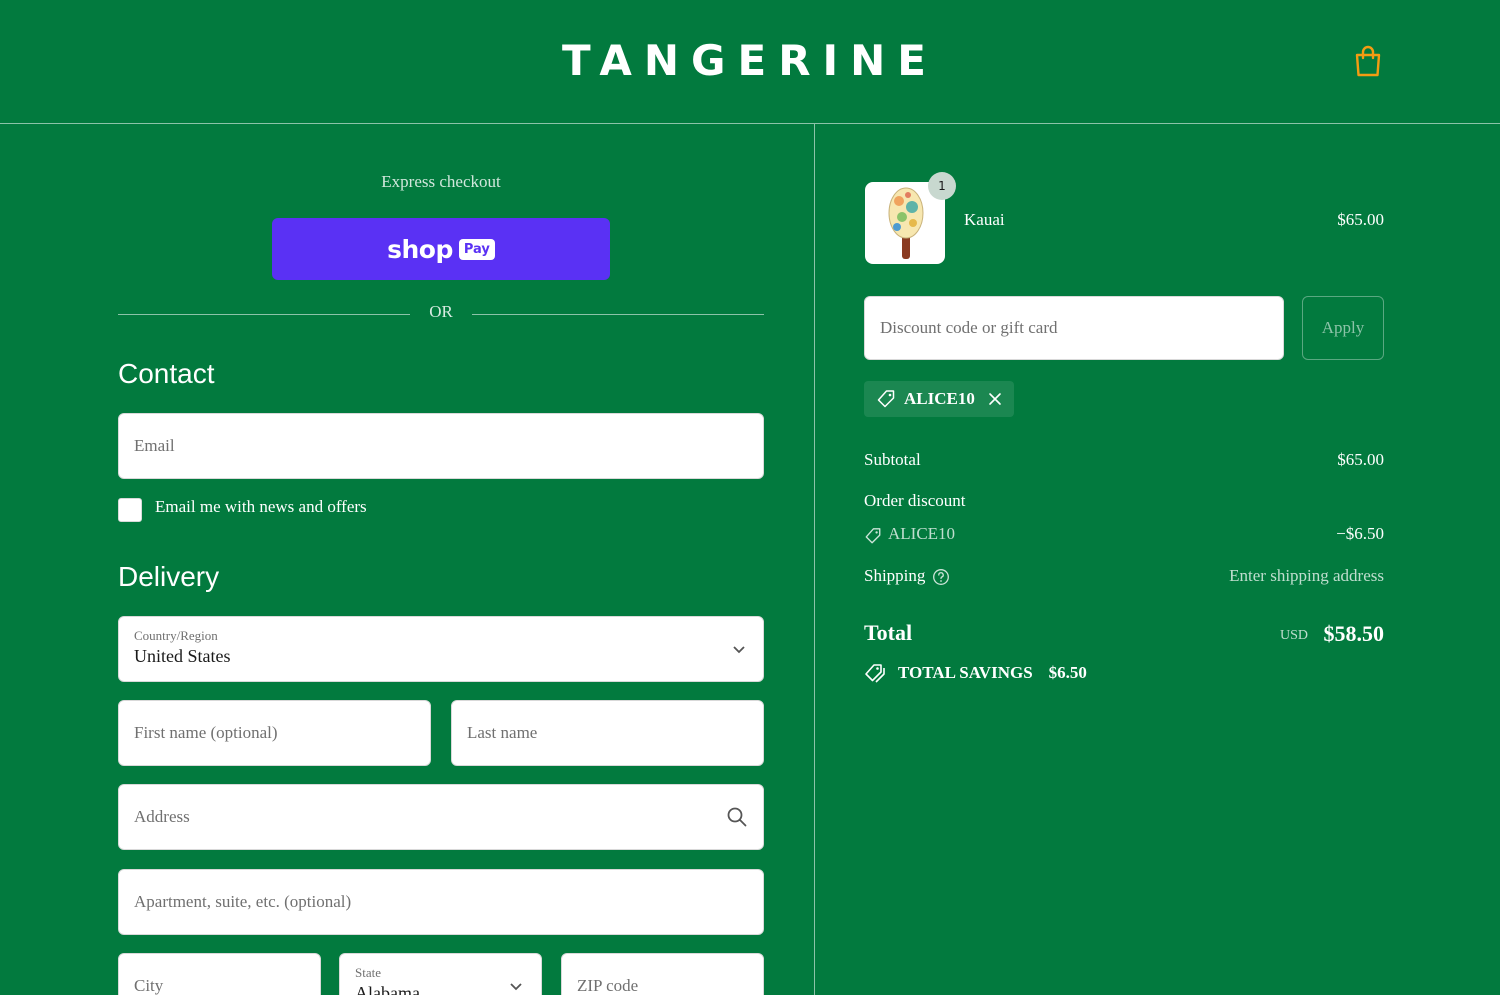 Image resolution: width=1500 pixels, height=995 pixels. What do you see at coordinates (1368, 61) in the screenshot?
I see `shopping-bag-icon` at bounding box center [1368, 61].